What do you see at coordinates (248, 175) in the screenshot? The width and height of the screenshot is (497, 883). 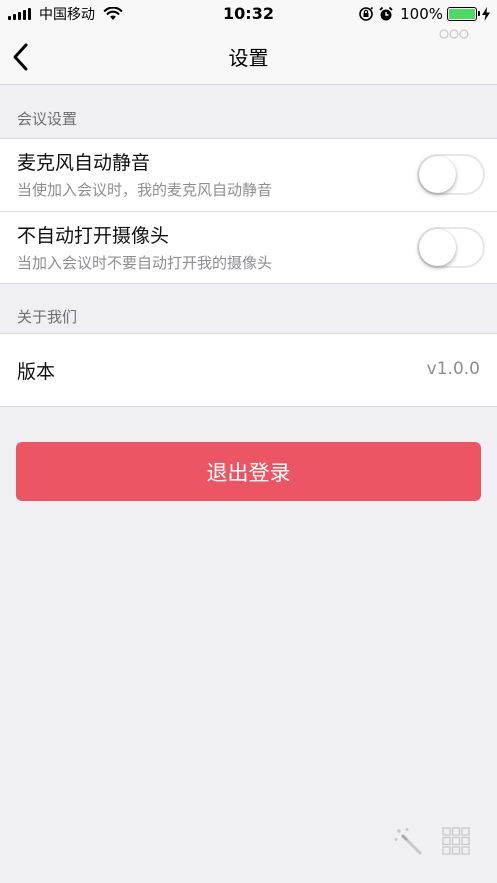 I see `setting-row-auto-mute: 麦克风自动静音 当使加入会议时，我的麦克风自动静音` at bounding box center [248, 175].